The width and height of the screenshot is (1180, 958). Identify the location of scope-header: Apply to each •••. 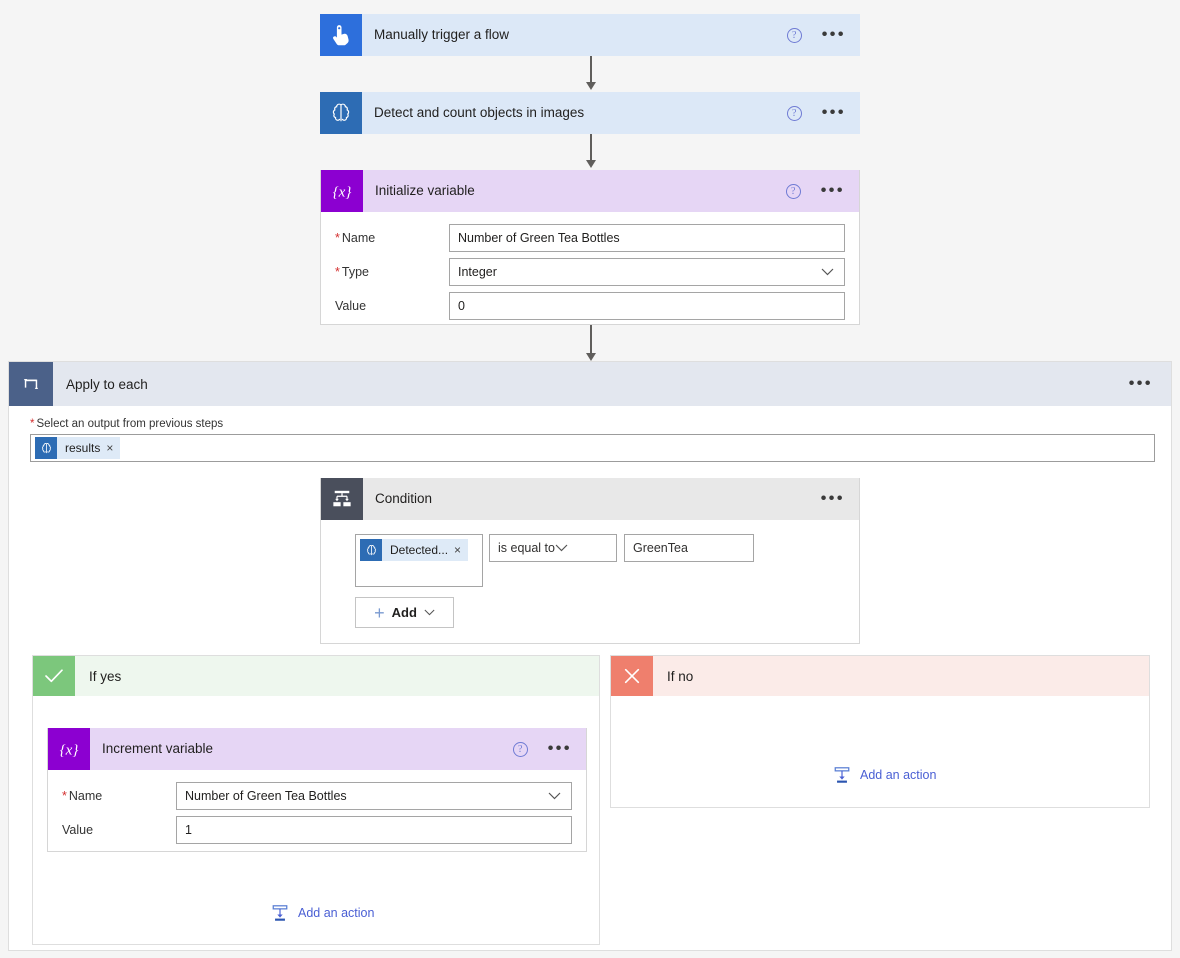
(590, 384).